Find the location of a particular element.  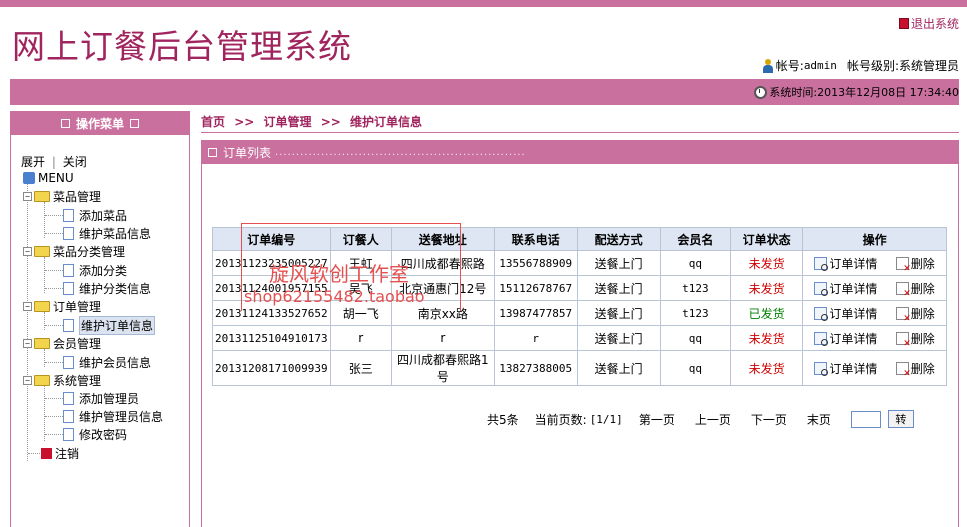

col-header: 操作 is located at coordinates (874, 239).